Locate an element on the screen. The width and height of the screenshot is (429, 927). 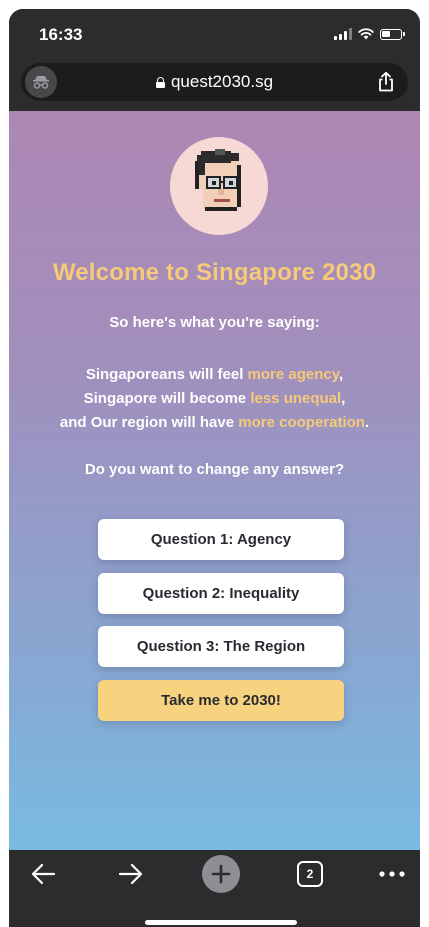
question-2-button: Question 2: Inequality is located at coordinates (221, 593).